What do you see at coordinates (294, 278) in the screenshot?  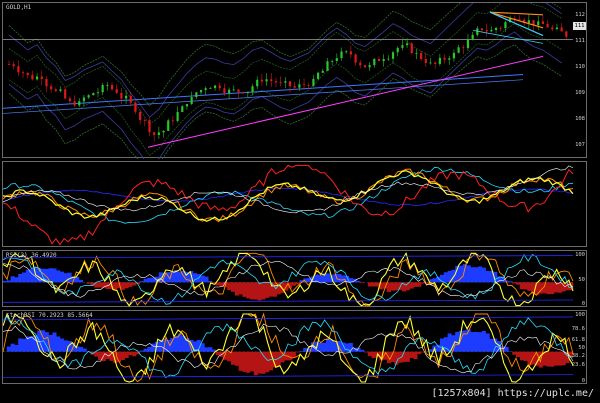 I see `rsi-pane: RSI(3) 36.4920 100 50 0` at bounding box center [294, 278].